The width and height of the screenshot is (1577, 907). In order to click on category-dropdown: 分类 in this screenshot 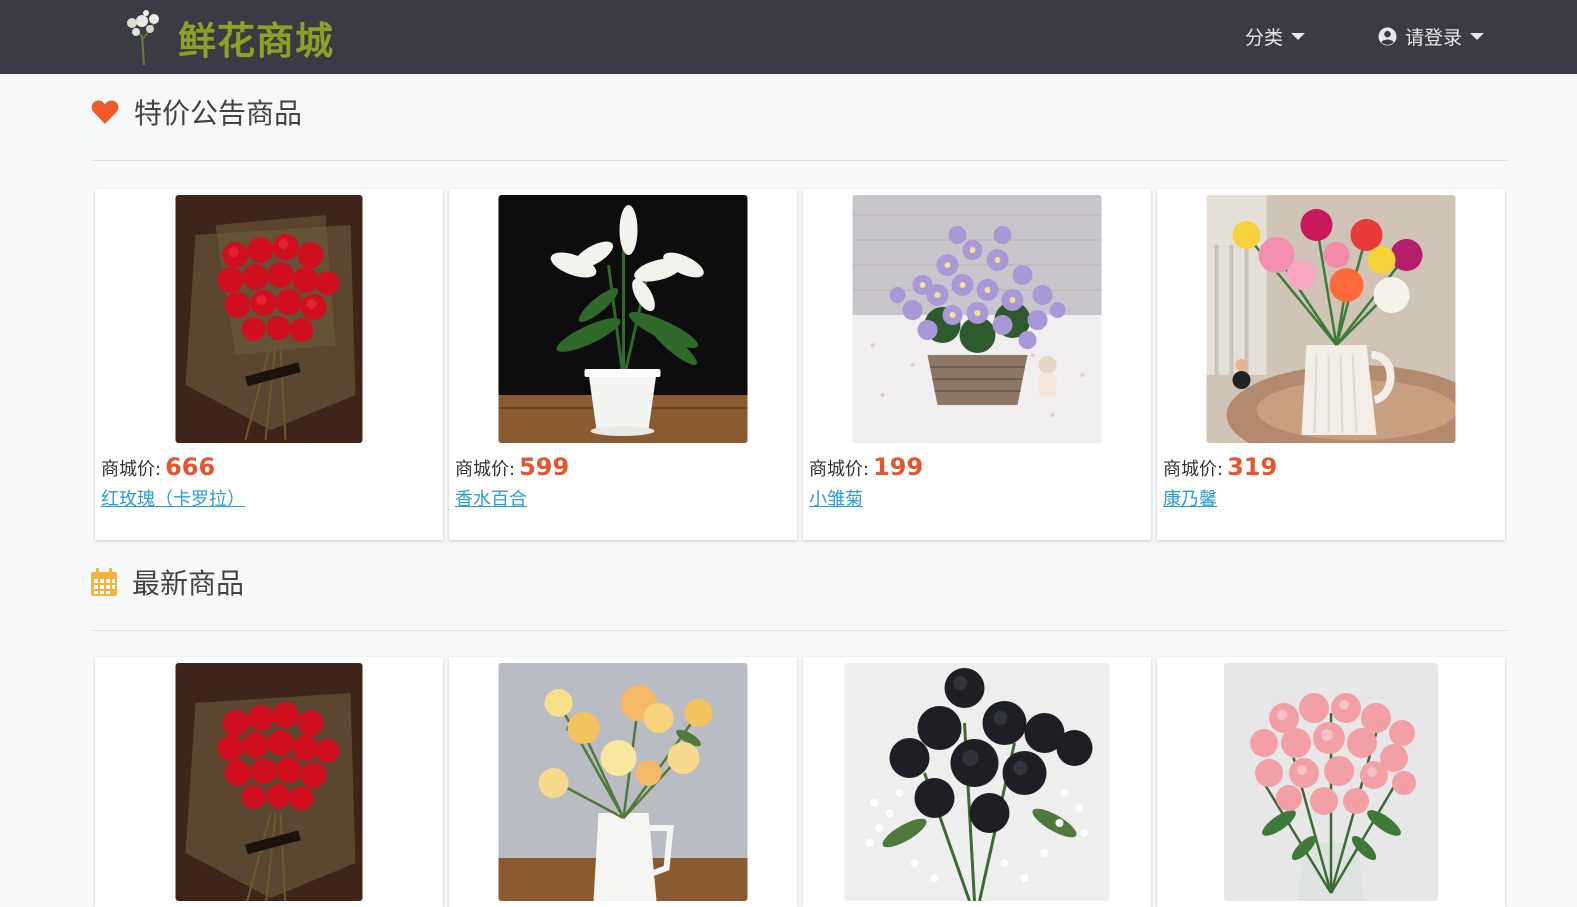, I will do `click(1275, 36)`.